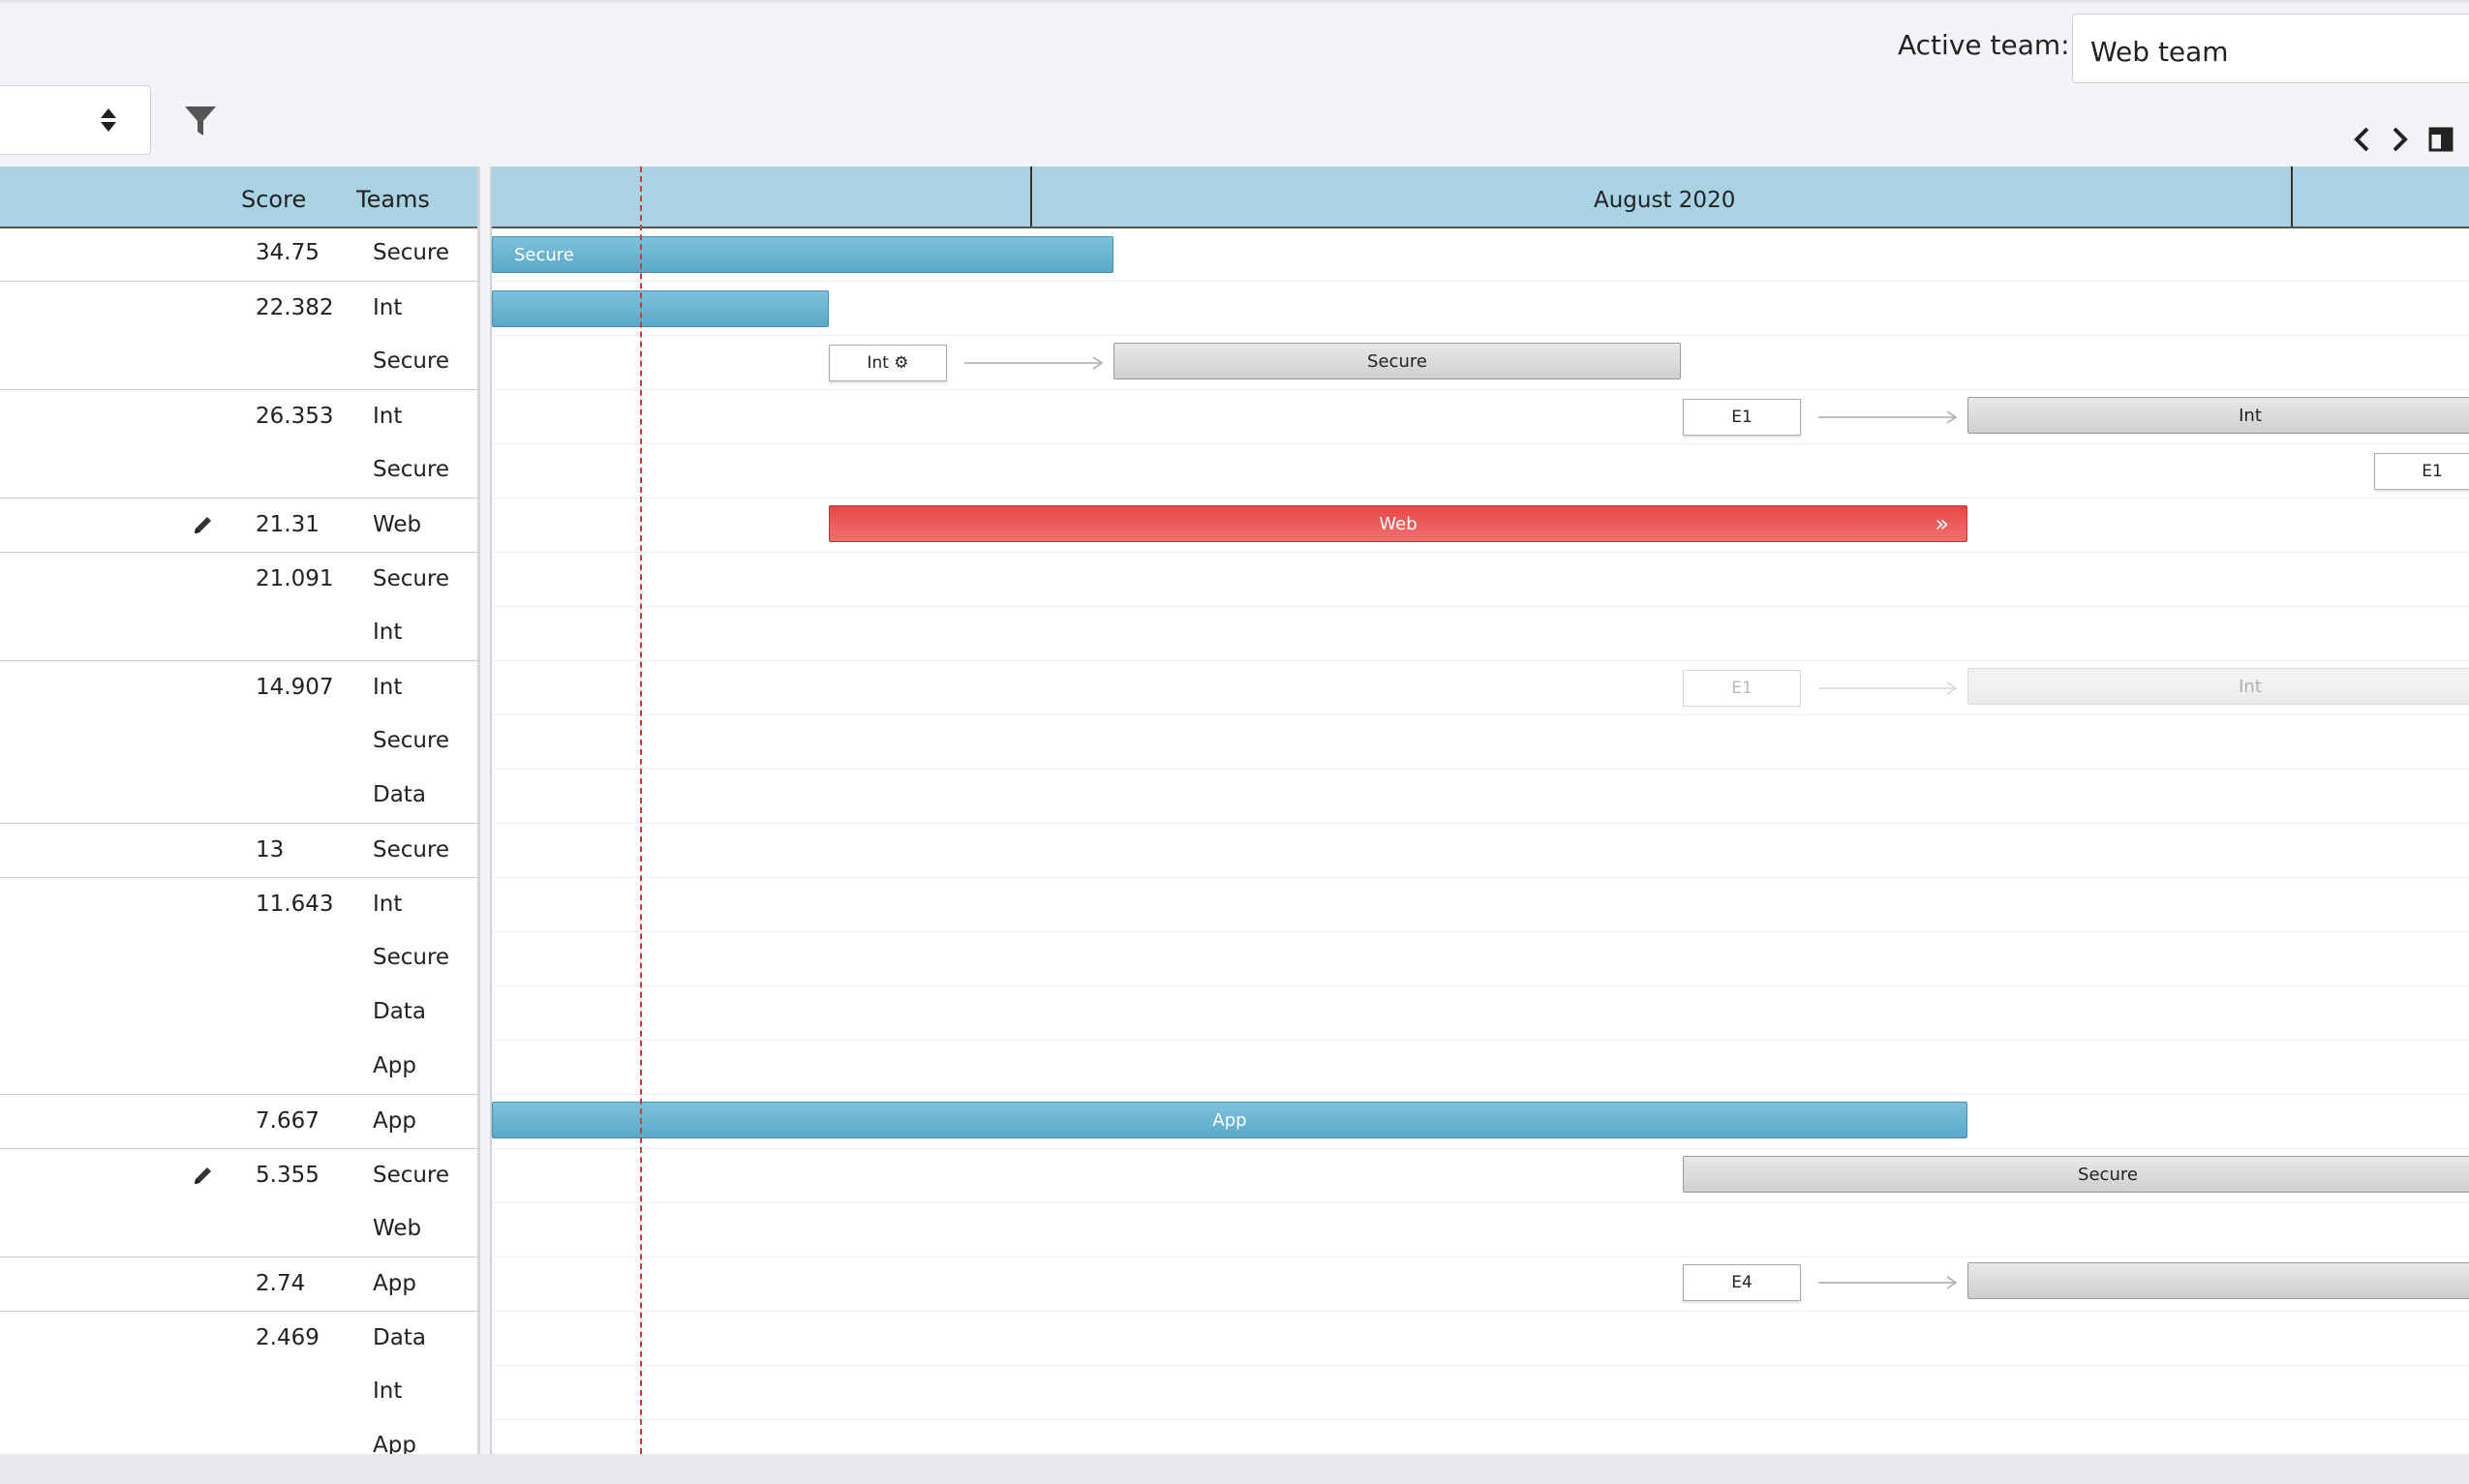  Describe the element at coordinates (2400, 139) in the screenshot. I see `chevron-right-icon` at that location.